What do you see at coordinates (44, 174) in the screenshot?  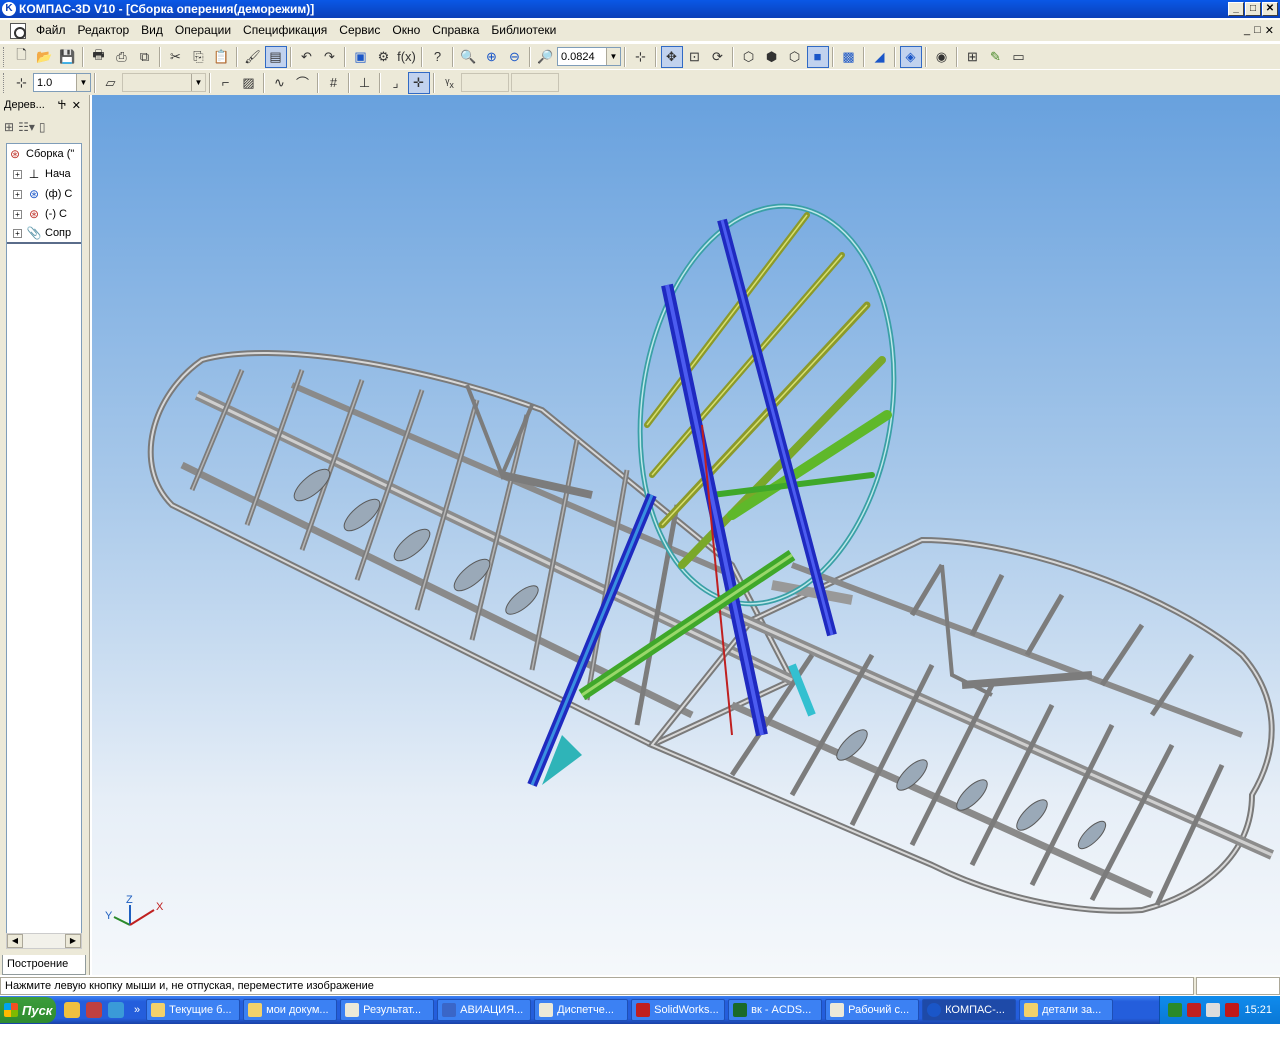 I see `tree-item-origin: + ⊥ Нача` at bounding box center [44, 174].